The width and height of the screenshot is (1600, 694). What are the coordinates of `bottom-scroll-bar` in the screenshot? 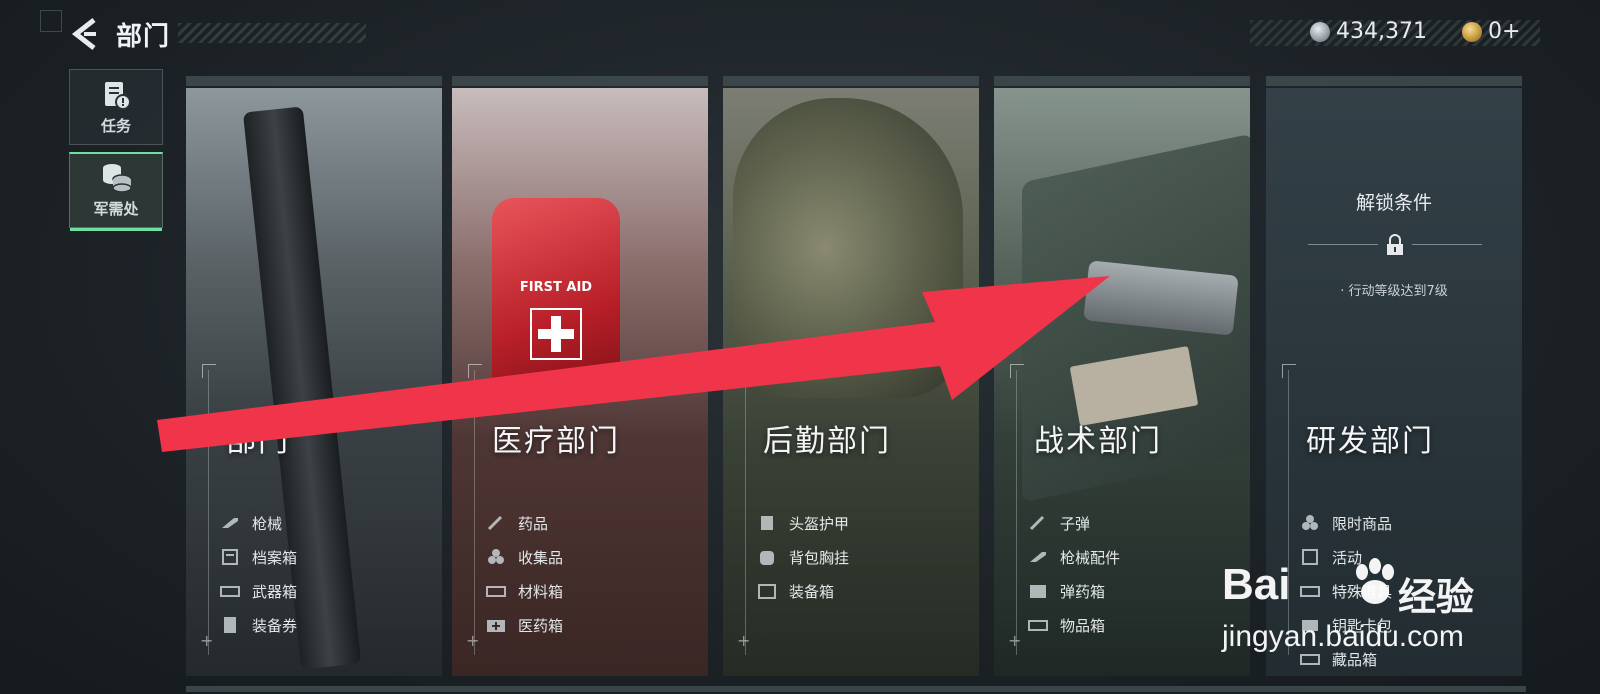 It's located at (856, 689).